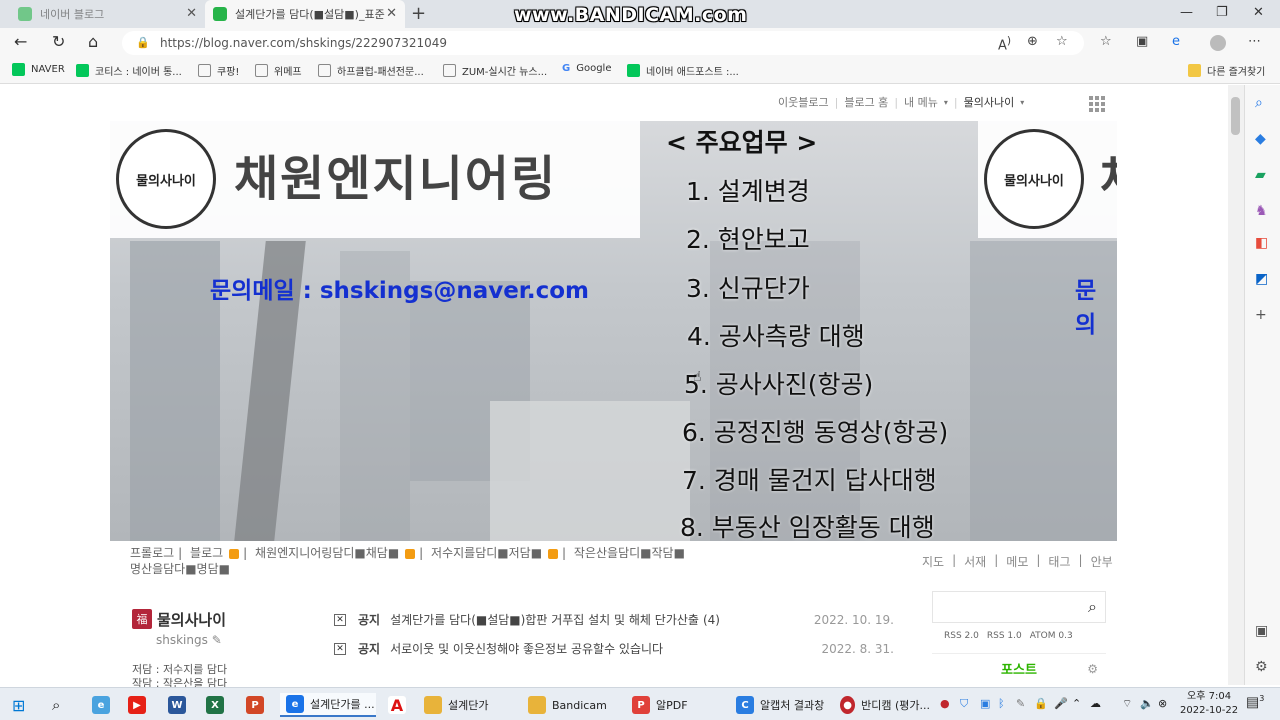 Image resolution: width=1280 pixels, height=720 pixels. I want to click on minimize-button: —, so click(1186, 12).